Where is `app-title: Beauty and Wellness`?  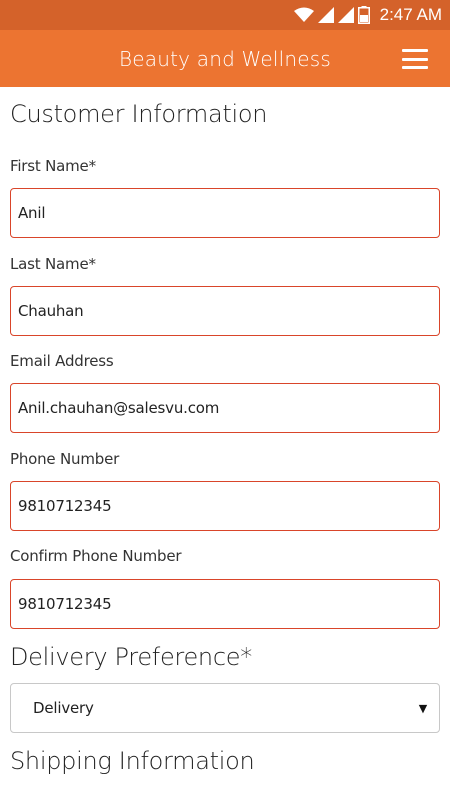 app-title: Beauty and Wellness is located at coordinates (225, 58).